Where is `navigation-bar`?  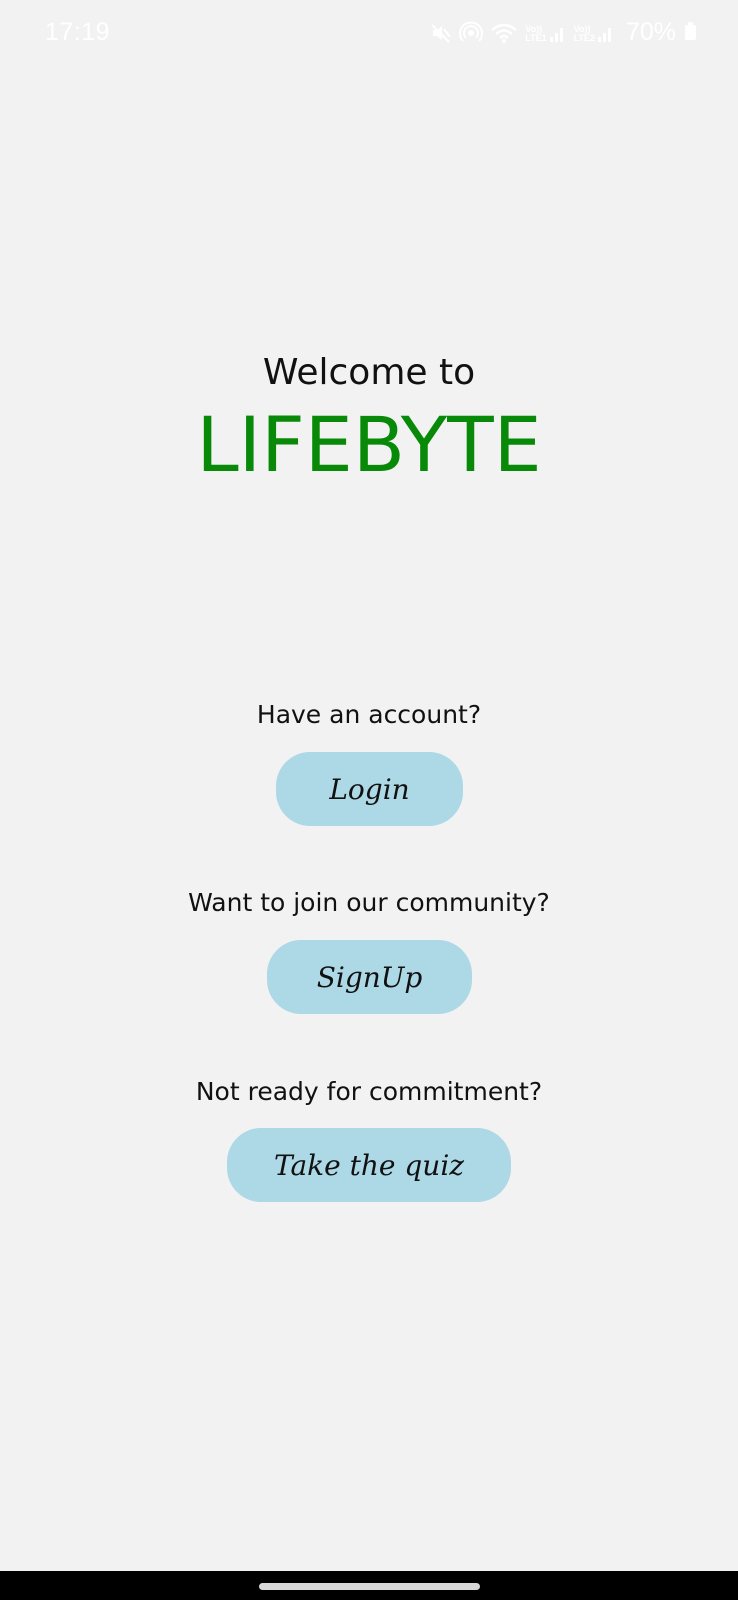 navigation-bar is located at coordinates (369, 1585).